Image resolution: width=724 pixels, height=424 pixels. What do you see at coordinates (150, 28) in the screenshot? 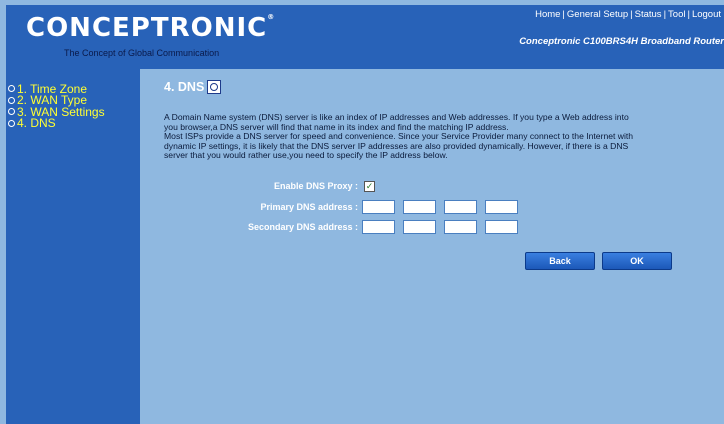
I see `brand-logo: CONCEPTRONIC®` at bounding box center [150, 28].